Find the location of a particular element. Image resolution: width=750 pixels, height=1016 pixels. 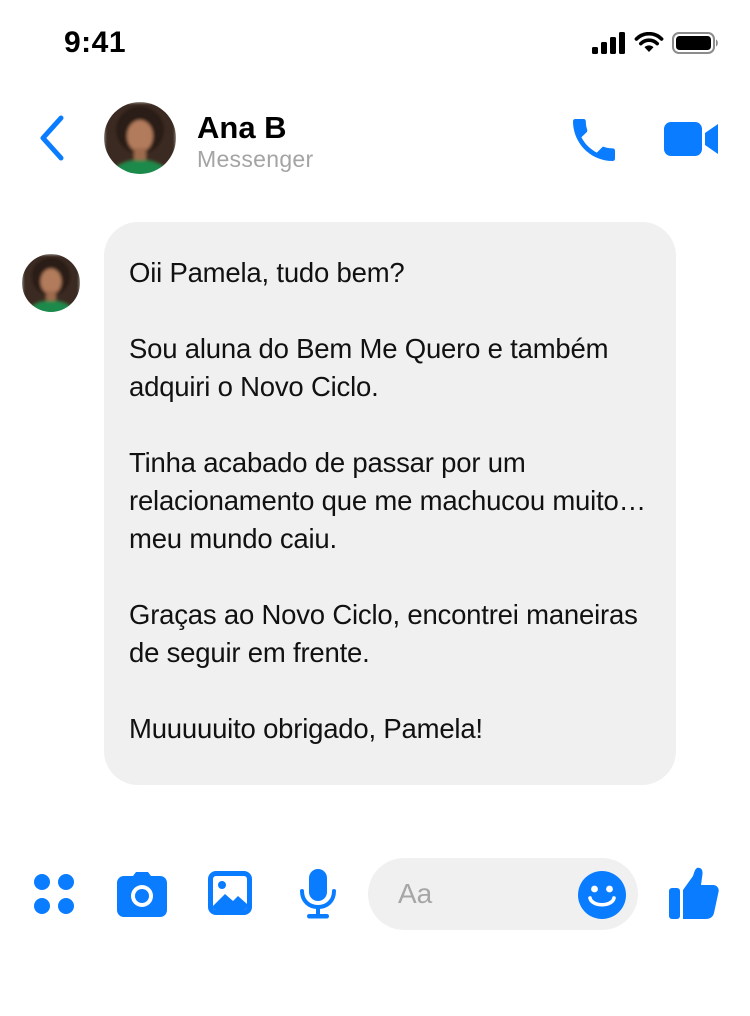

back-button is located at coordinates (52, 138).